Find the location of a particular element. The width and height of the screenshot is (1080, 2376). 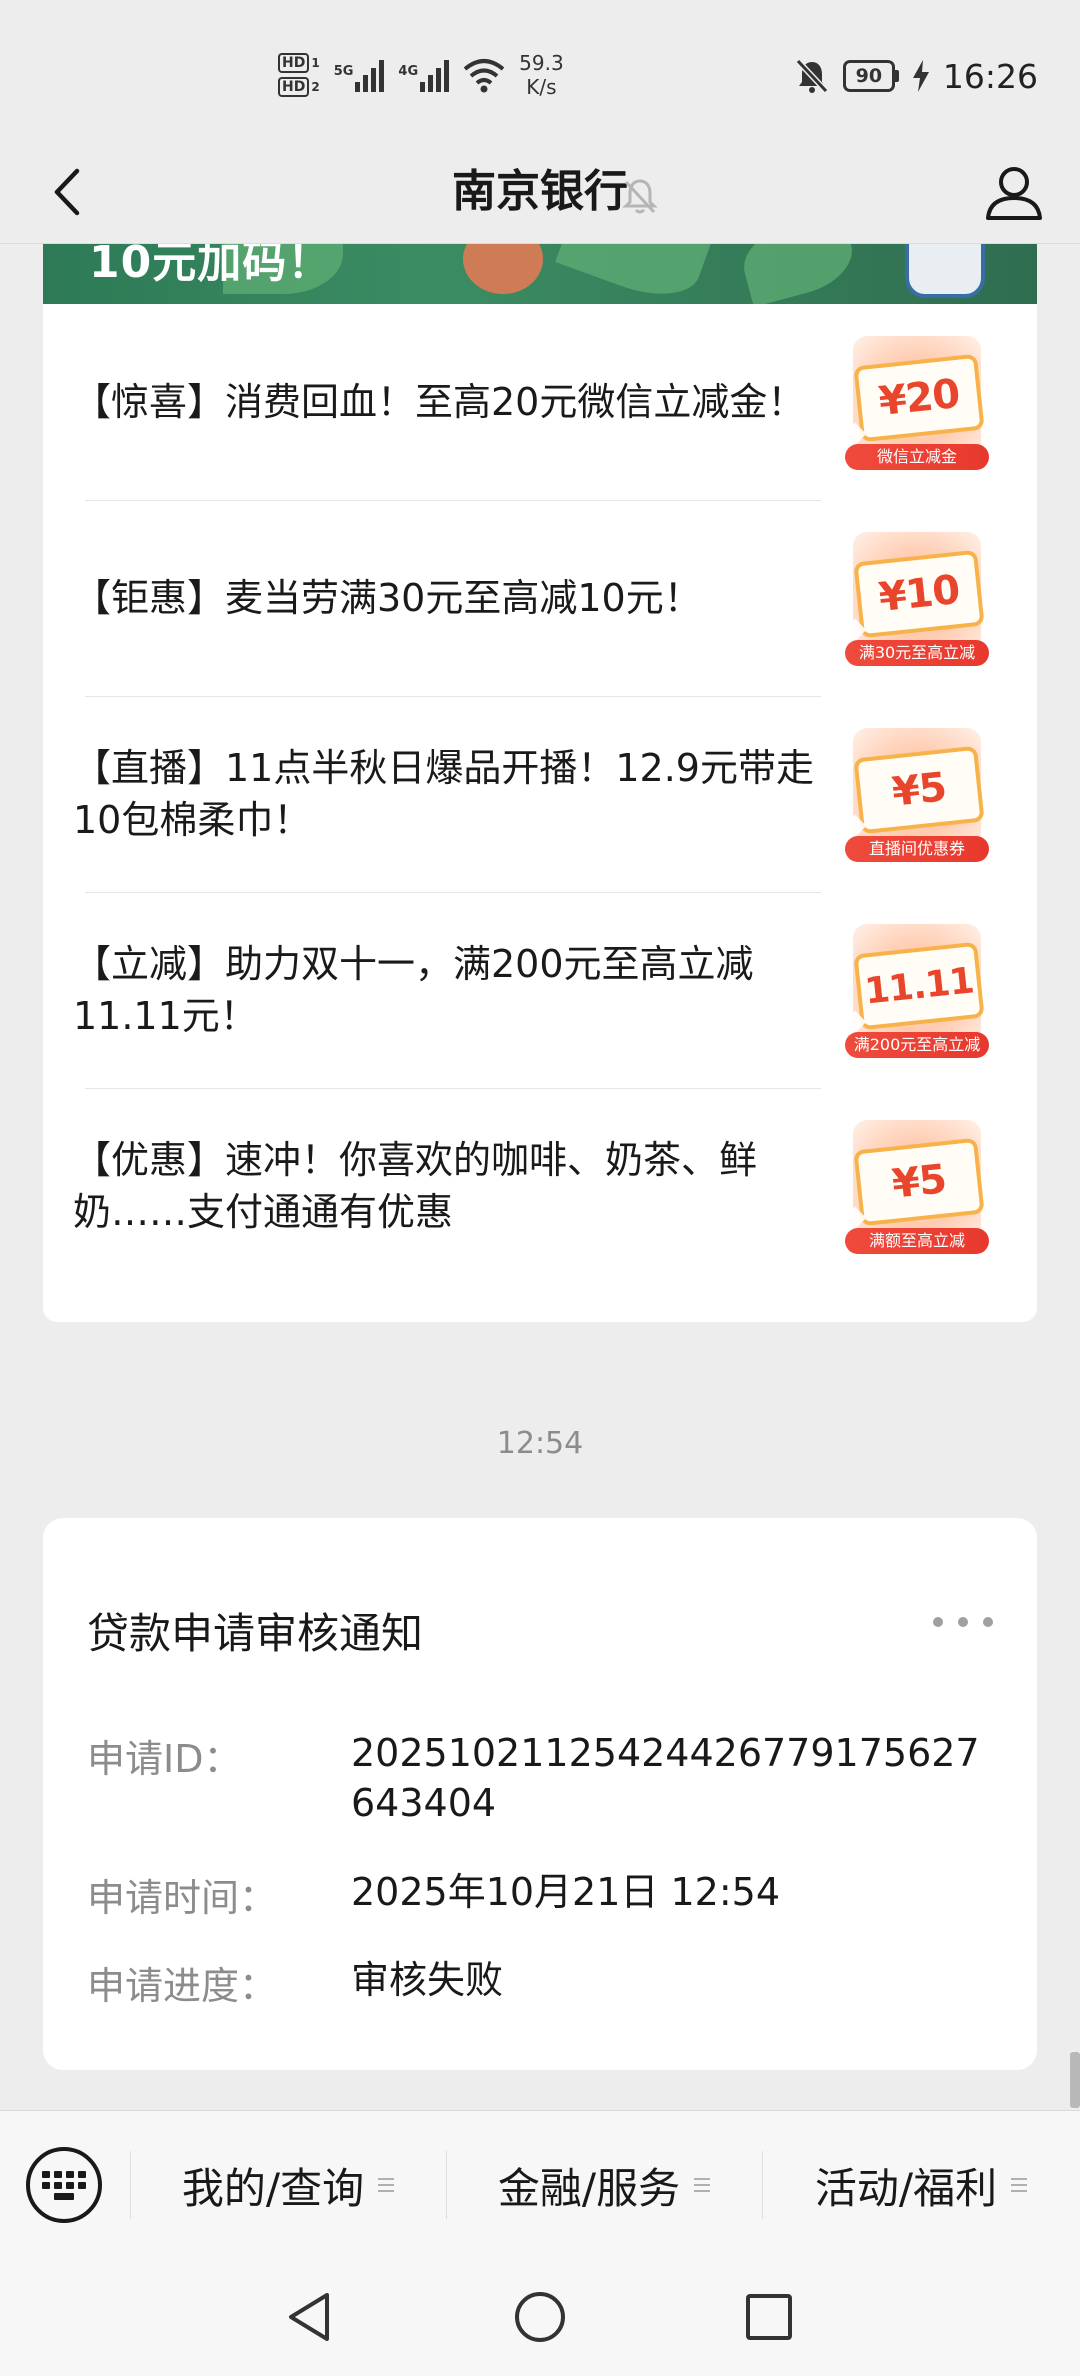

article-thumbnail: 11.11 满200元至高立减 is located at coordinates (916, 991).